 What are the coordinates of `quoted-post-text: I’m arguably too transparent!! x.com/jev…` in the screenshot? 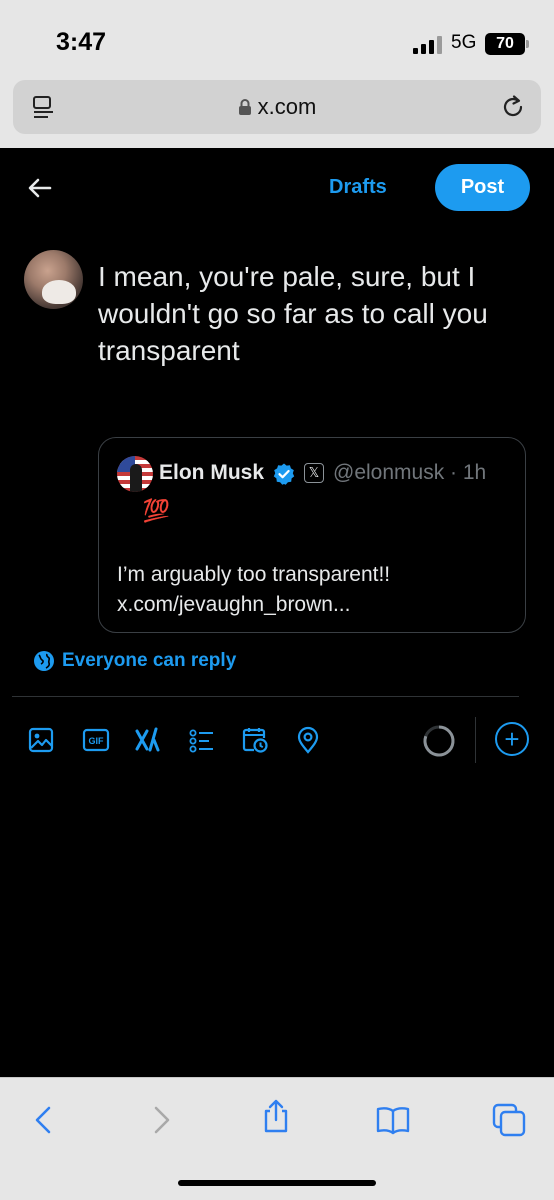 It's located at (253, 590).